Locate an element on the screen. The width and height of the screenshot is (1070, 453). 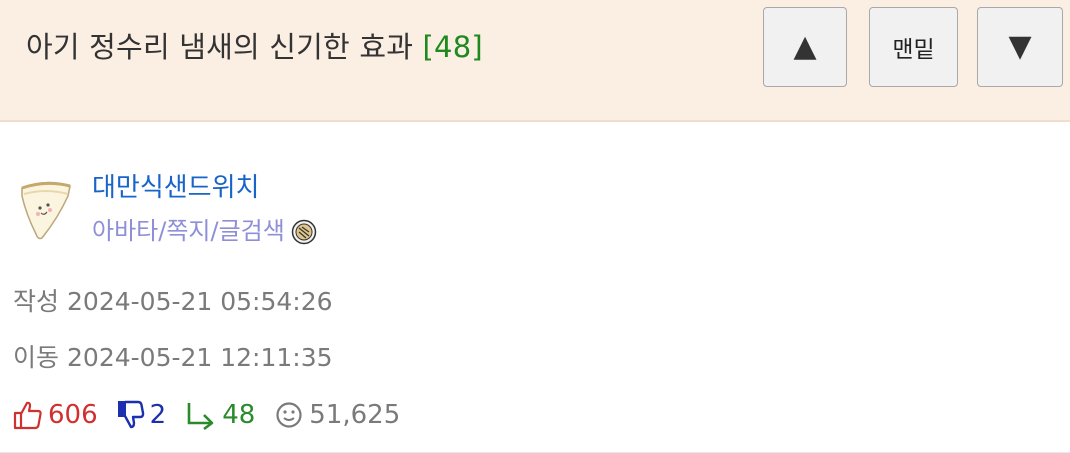
scroll-bottom-button: 맨밑 is located at coordinates (913, 47).